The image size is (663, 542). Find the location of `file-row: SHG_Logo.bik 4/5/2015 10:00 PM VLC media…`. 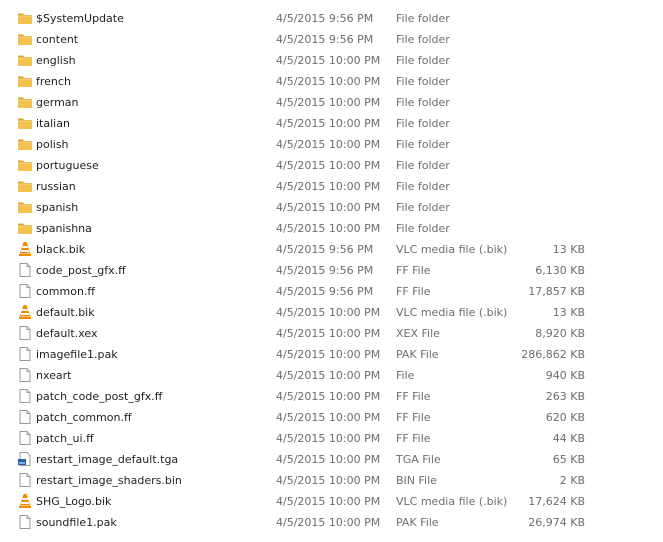

file-row: SHG_Logo.bik 4/5/2015 10:00 PM VLC media… is located at coordinates (331, 501).